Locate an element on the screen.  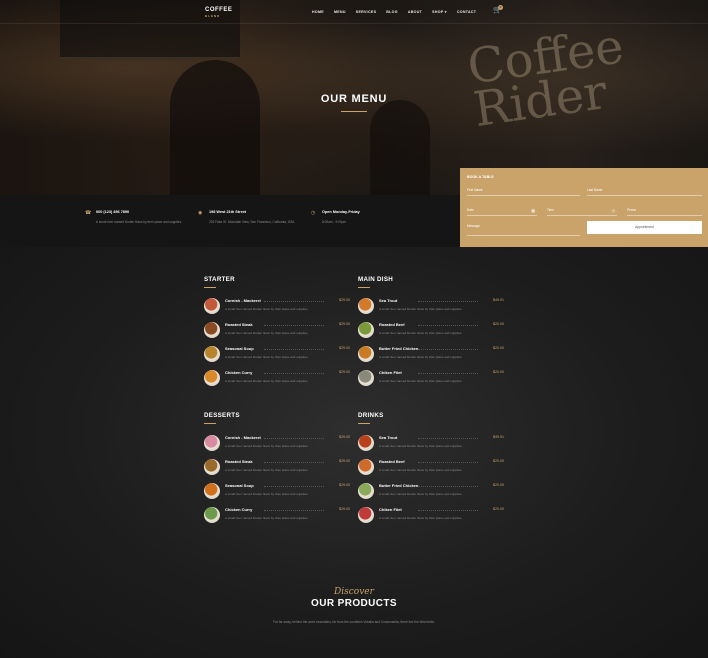
first-name-field: First Name is located at coordinates (523, 190).